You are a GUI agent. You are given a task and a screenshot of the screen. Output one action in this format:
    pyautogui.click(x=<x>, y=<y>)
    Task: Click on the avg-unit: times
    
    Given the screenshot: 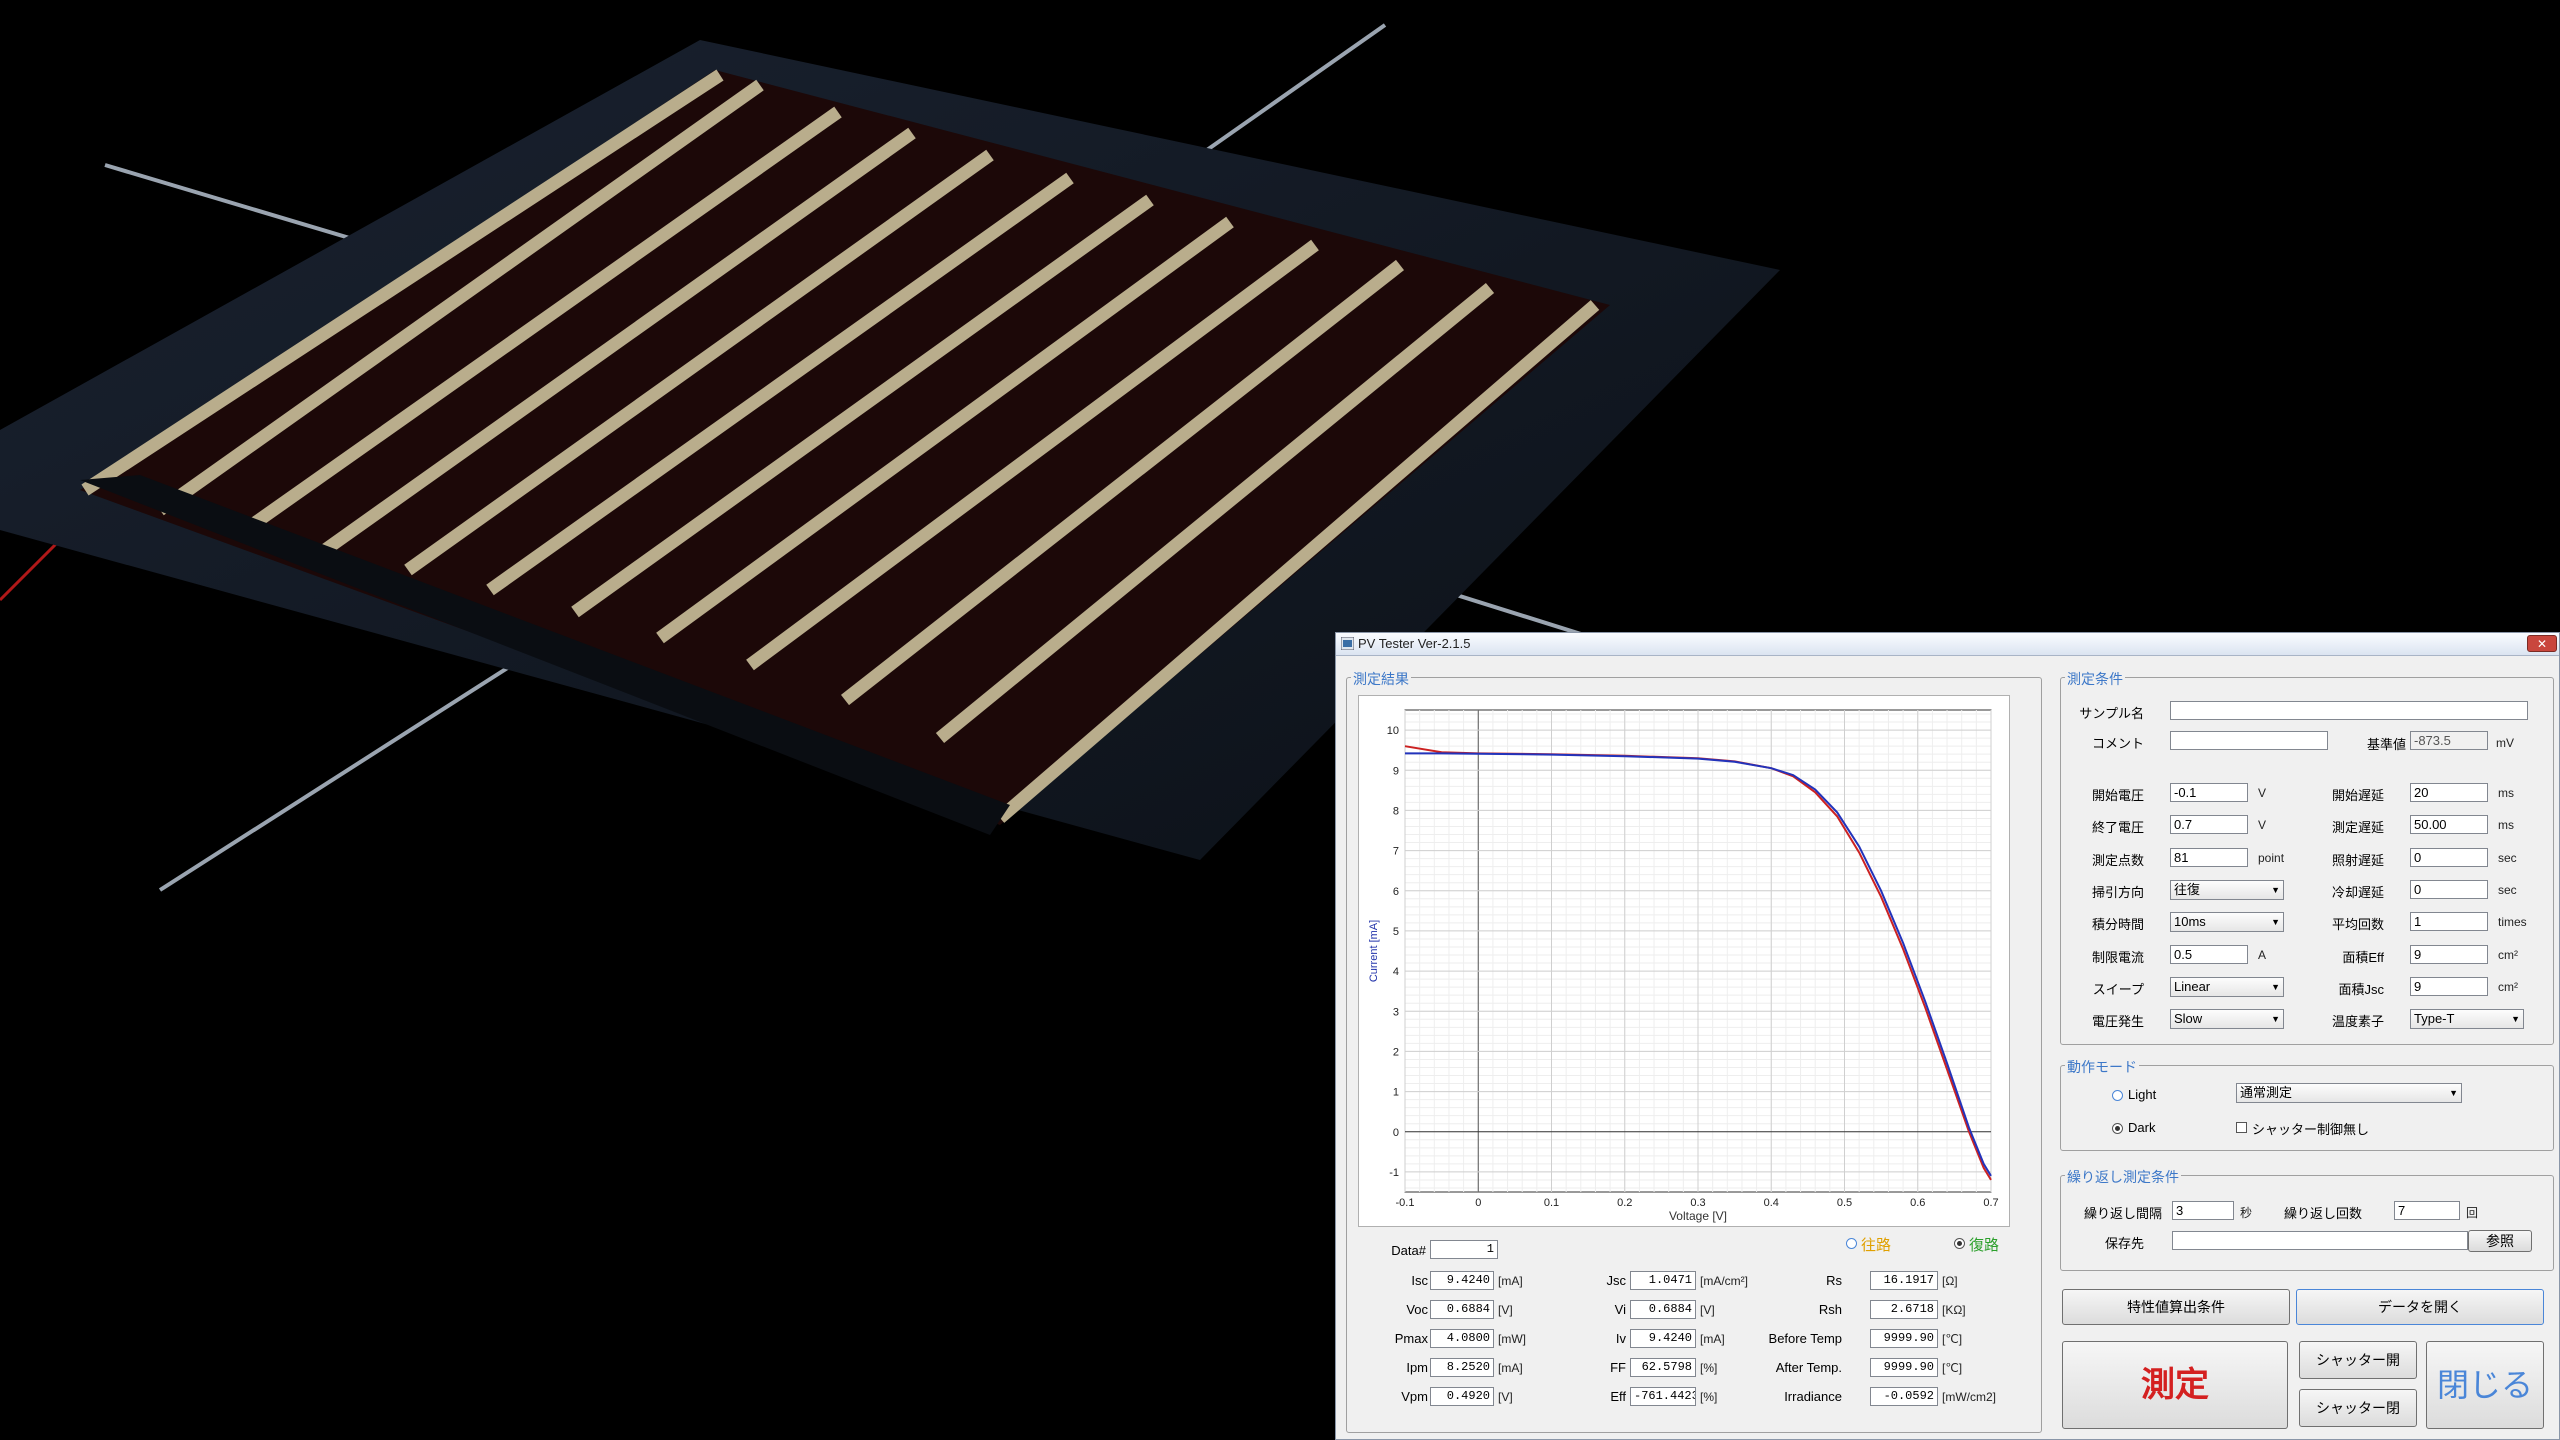 What is the action you would take?
    pyautogui.click(x=2512, y=922)
    